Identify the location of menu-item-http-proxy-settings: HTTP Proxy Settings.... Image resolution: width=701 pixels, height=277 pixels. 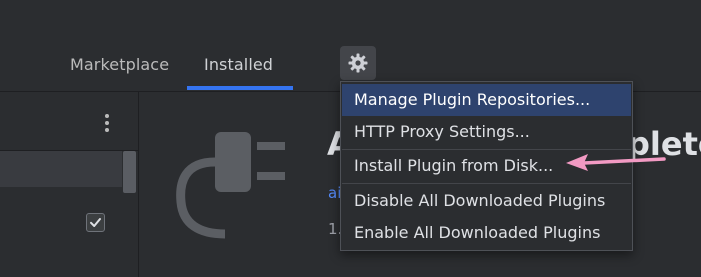
(486, 132).